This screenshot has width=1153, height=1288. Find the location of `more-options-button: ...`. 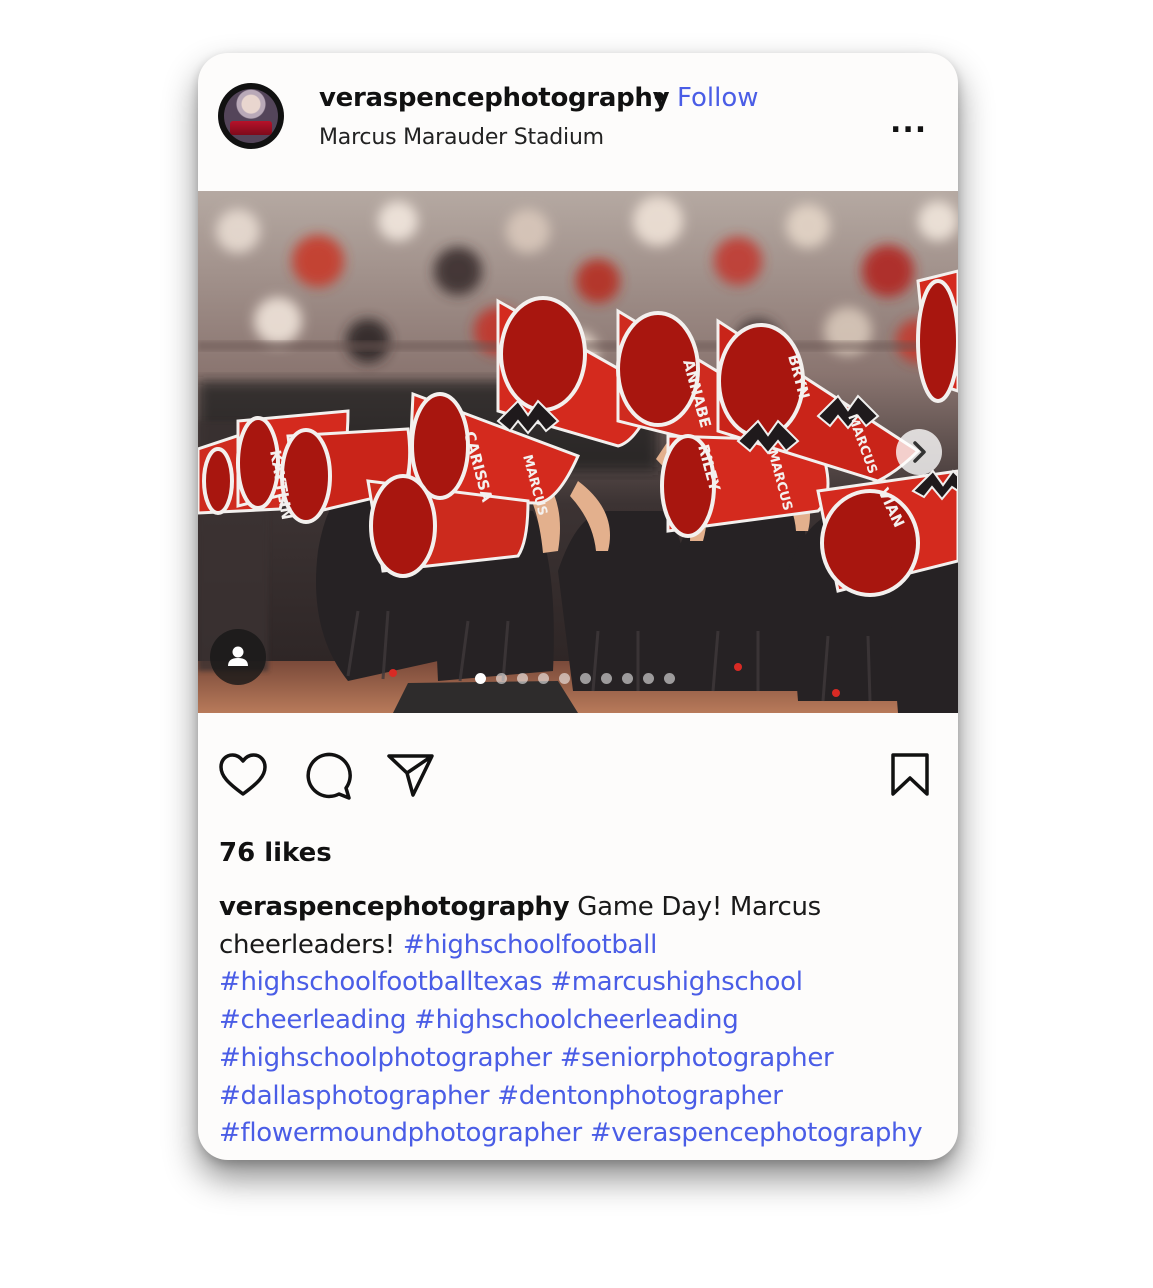

more-options-button: ... is located at coordinates (908, 122).